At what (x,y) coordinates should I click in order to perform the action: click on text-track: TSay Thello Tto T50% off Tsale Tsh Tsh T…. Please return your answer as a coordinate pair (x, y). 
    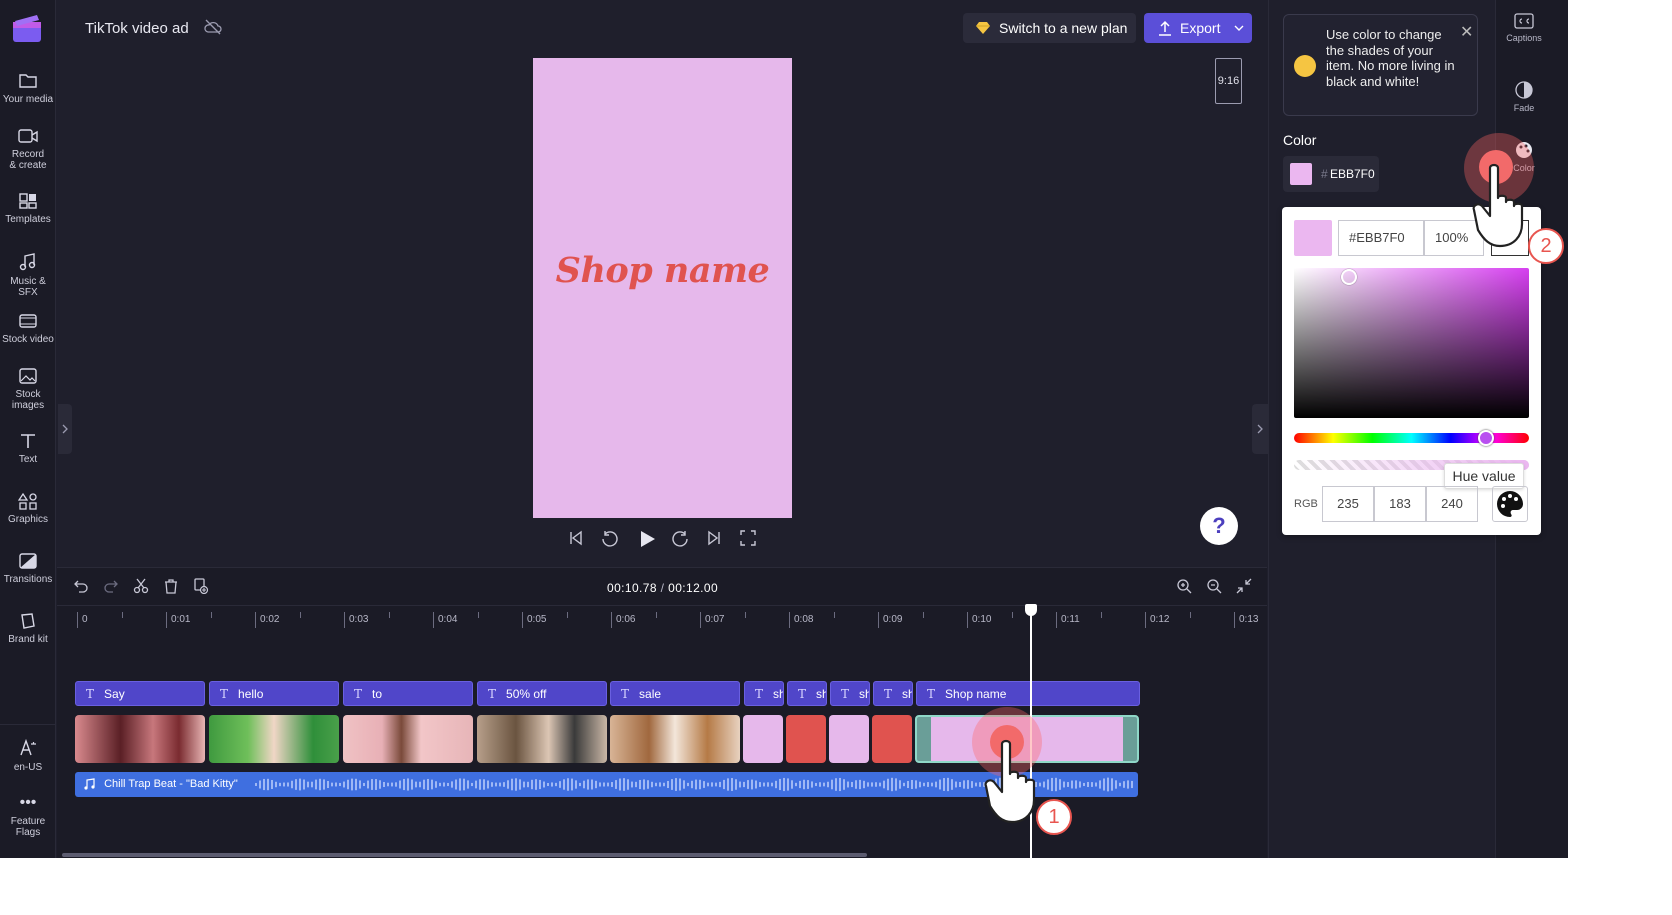
    Looking at the image, I should click on (625, 693).